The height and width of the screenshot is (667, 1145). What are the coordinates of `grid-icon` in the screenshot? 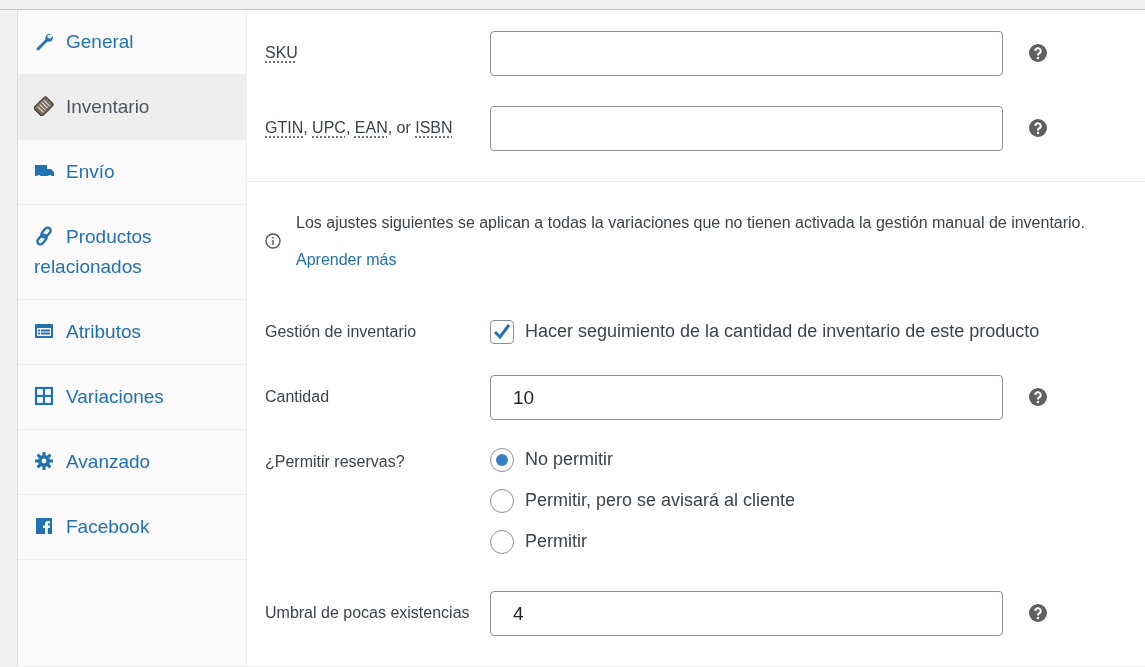 It's located at (44, 396).